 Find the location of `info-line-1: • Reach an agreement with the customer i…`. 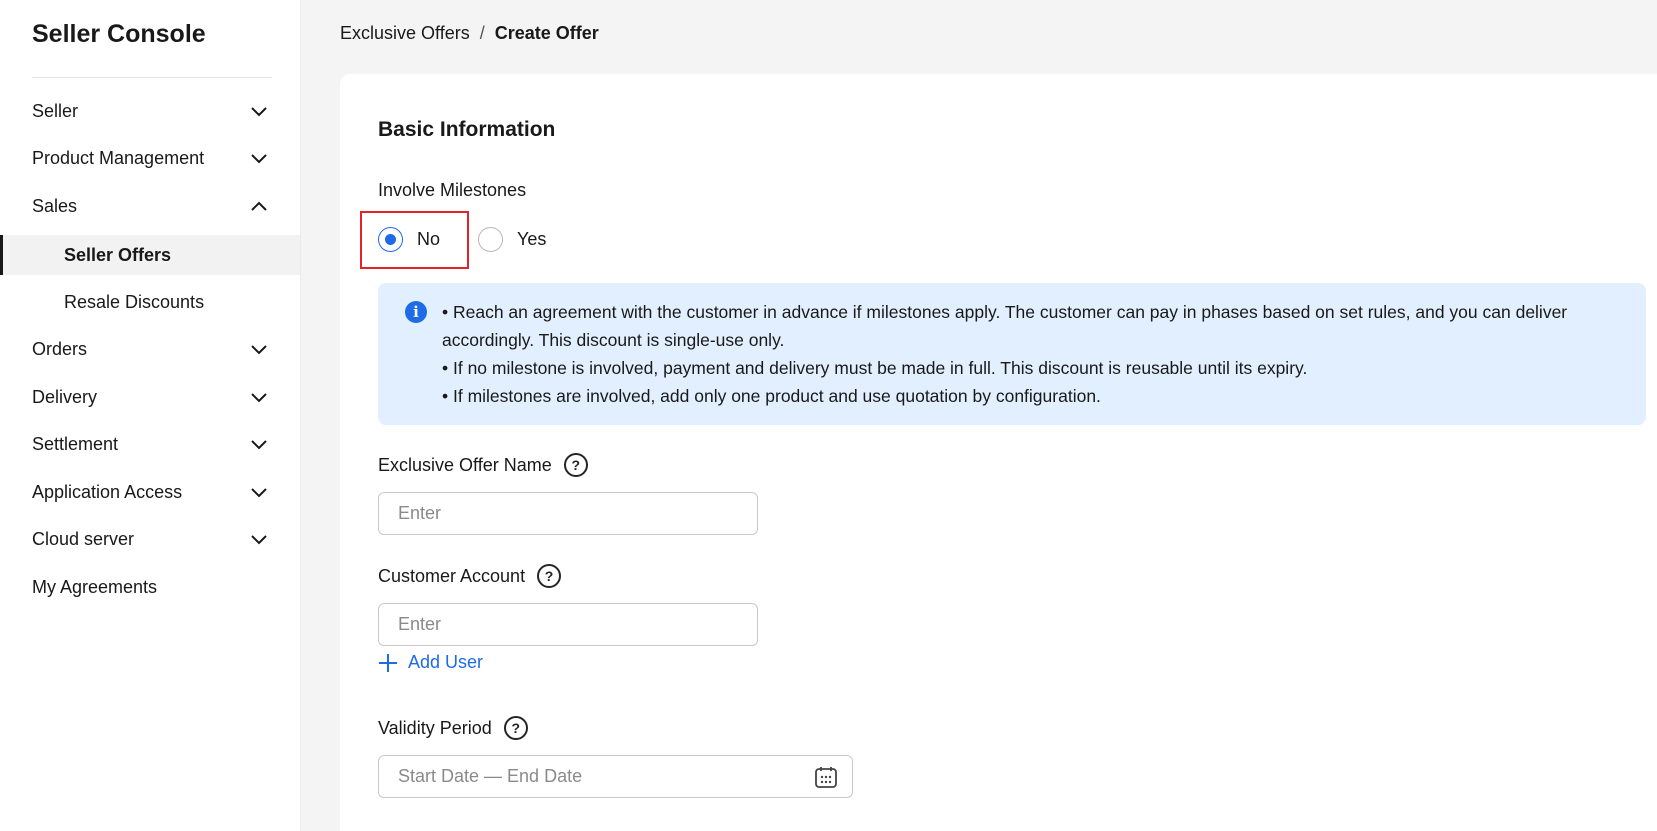

info-line-1: • Reach an agreement with the customer i… is located at coordinates (1005, 326).